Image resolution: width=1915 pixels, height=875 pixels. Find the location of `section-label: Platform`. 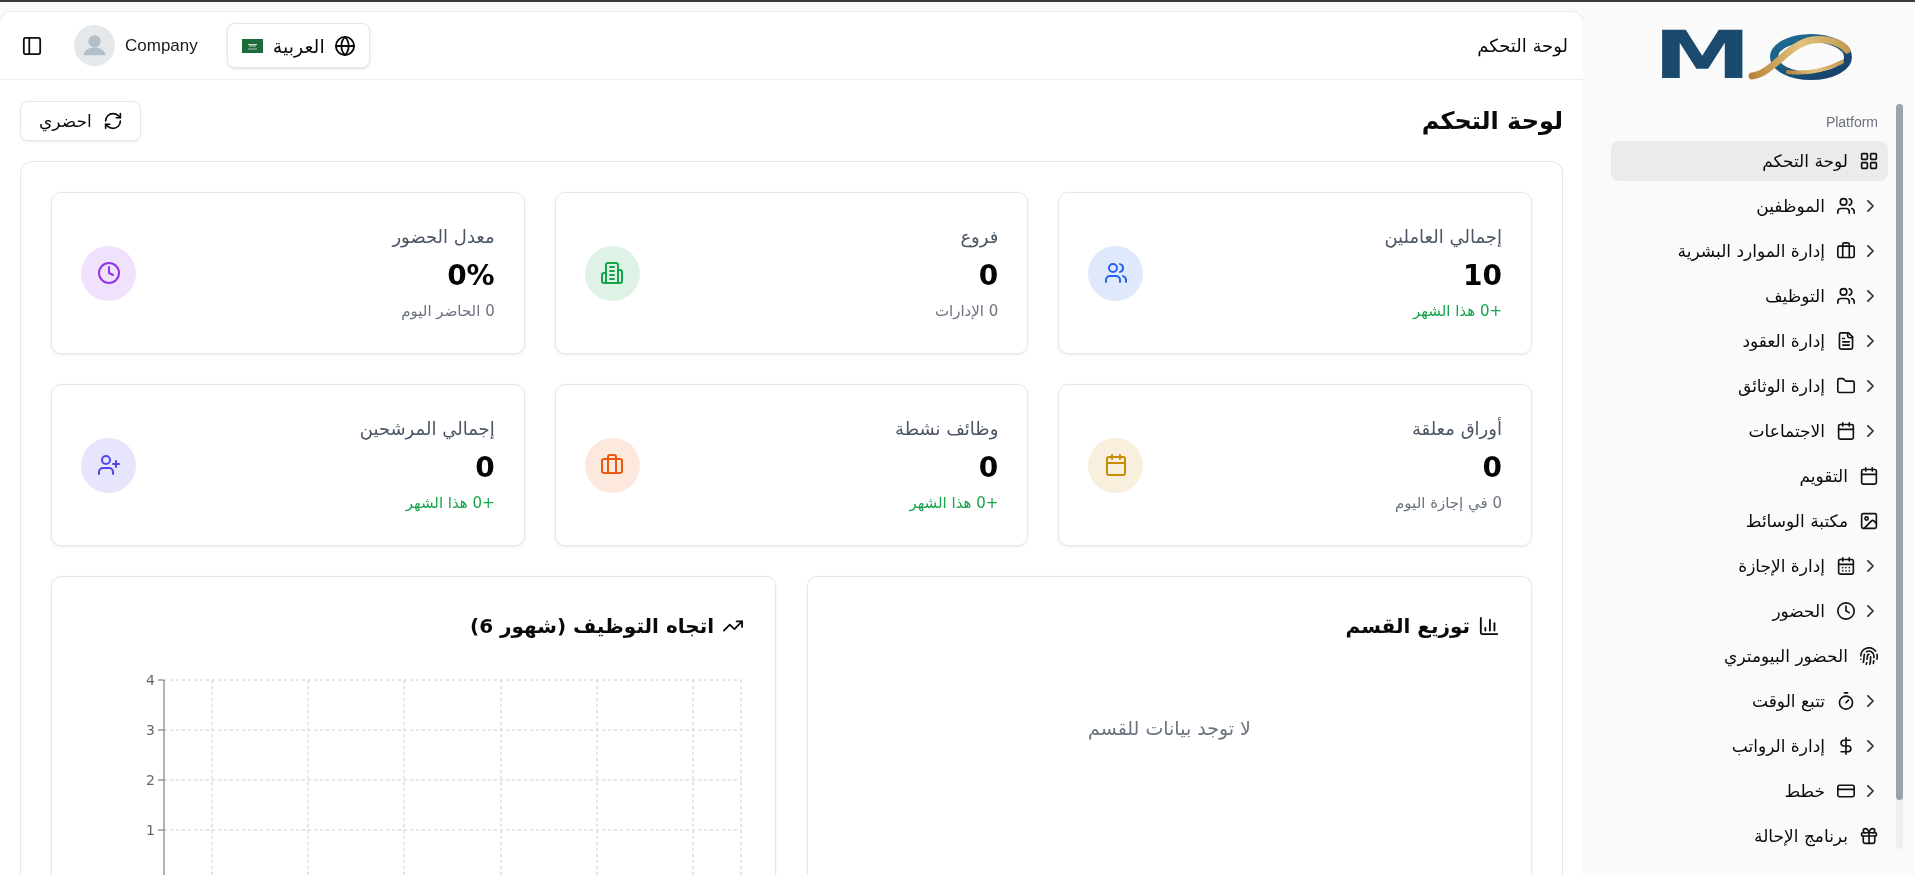

section-label: Platform is located at coordinates (1851, 122).